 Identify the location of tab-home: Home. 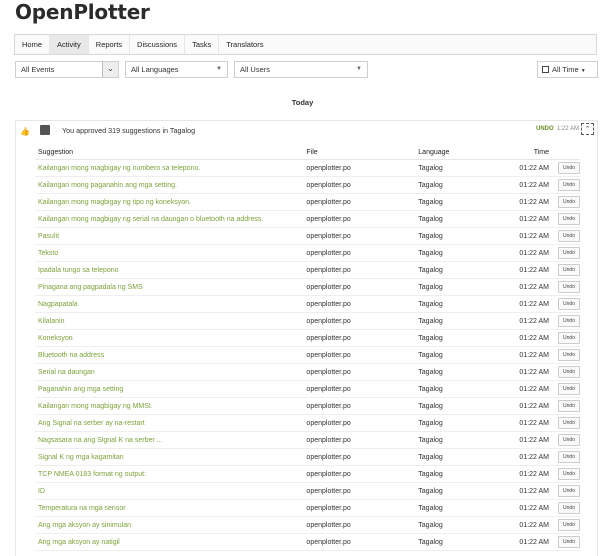
(33, 44).